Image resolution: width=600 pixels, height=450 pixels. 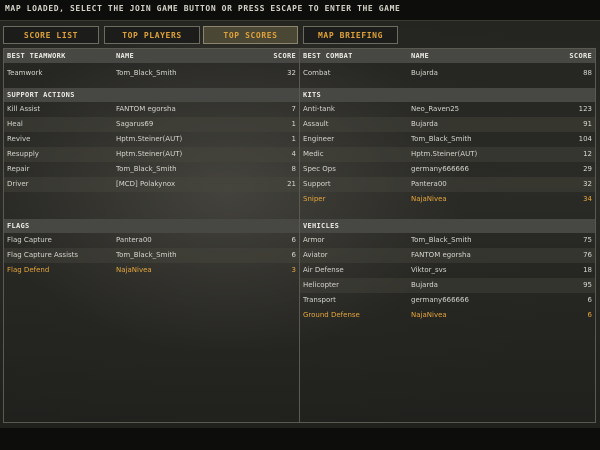 I want to click on section-title: VEHICLES, so click(x=321, y=226).